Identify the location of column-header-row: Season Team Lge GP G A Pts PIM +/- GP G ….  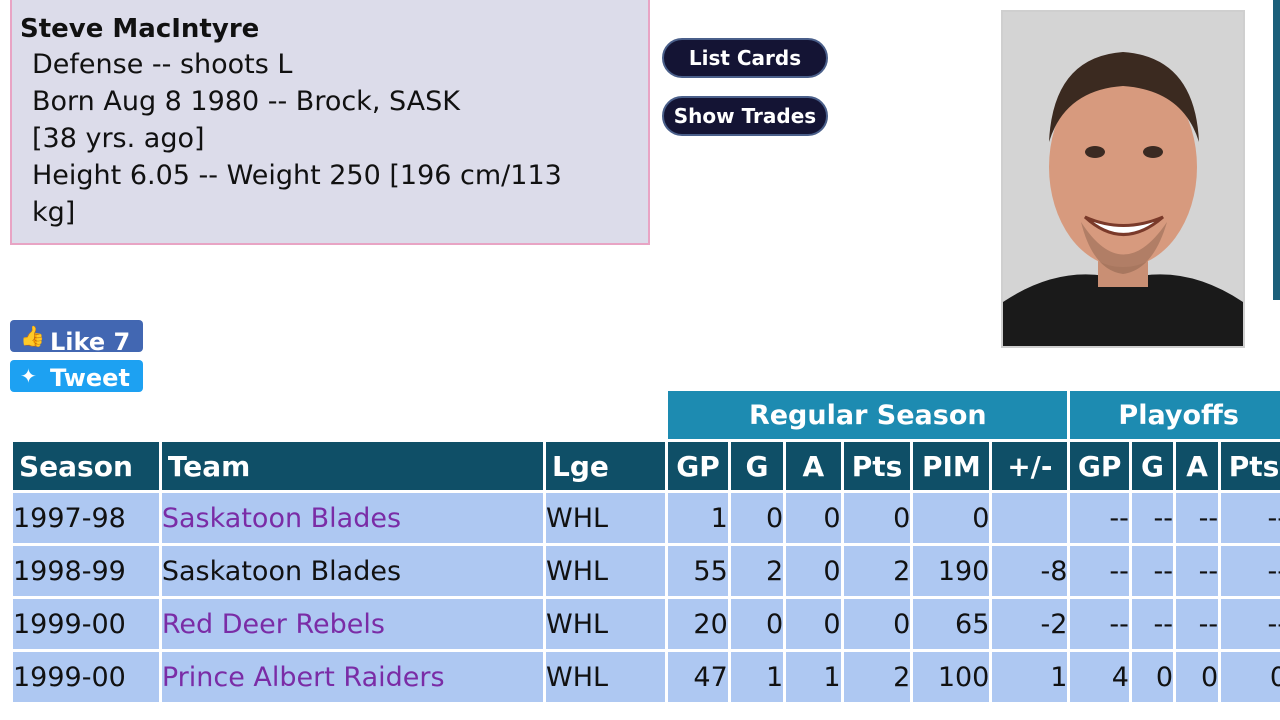
(646, 466).